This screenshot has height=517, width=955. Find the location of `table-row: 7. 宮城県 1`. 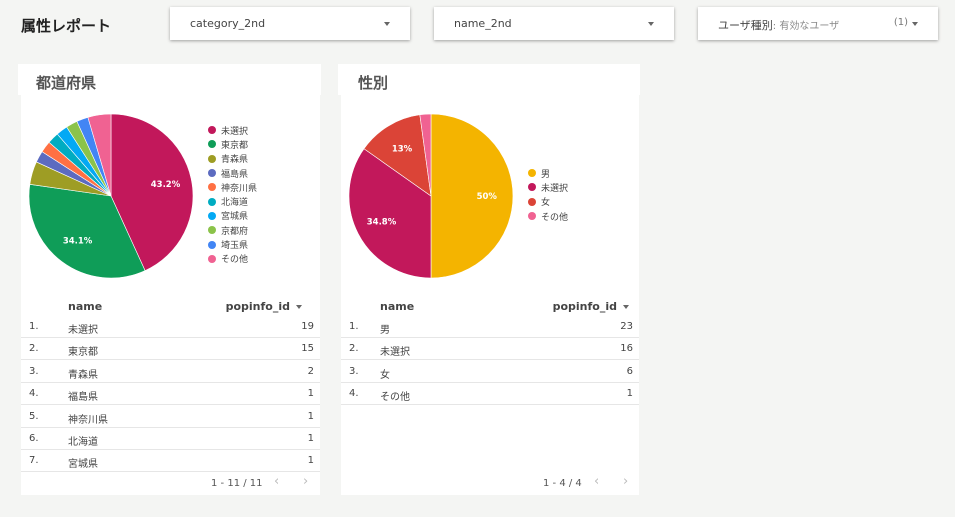

table-row: 7. 宮城県 1 is located at coordinates (170, 461).